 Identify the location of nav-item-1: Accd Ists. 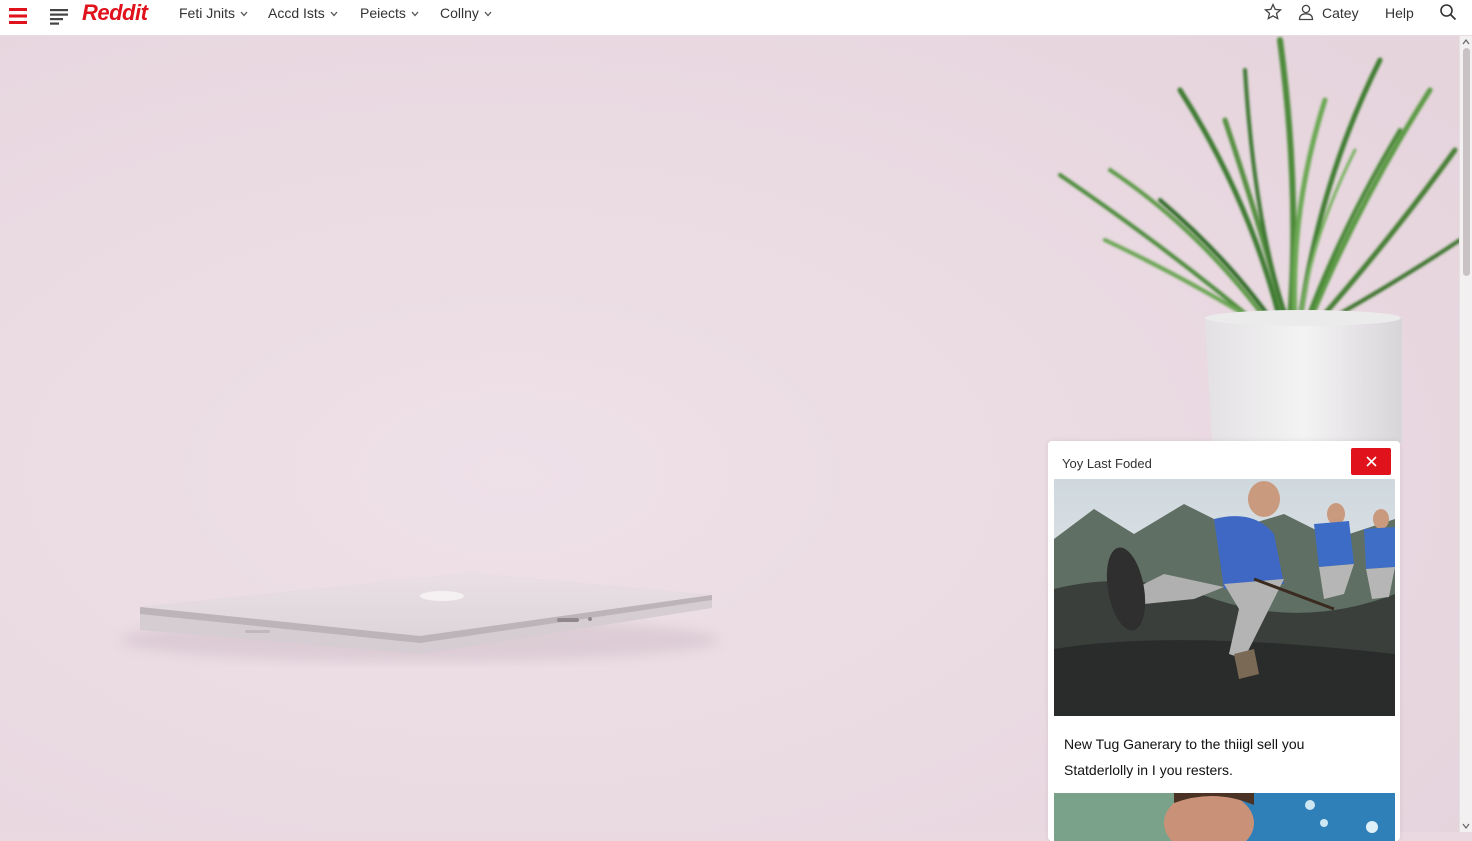
(303, 13).